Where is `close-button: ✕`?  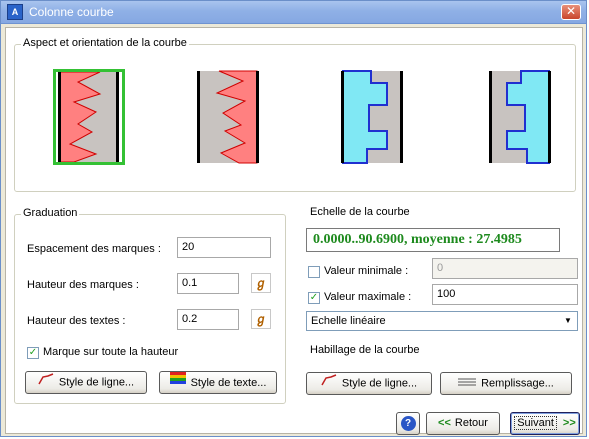 close-button: ✕ is located at coordinates (571, 12).